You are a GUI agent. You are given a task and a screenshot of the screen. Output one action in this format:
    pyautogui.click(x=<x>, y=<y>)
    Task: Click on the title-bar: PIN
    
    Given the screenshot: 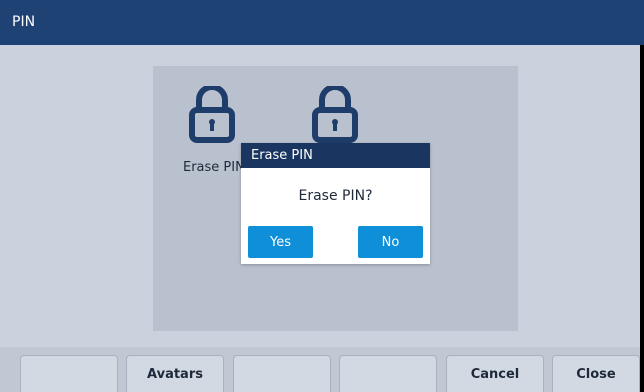 What is the action you would take?
    pyautogui.click(x=322, y=22)
    